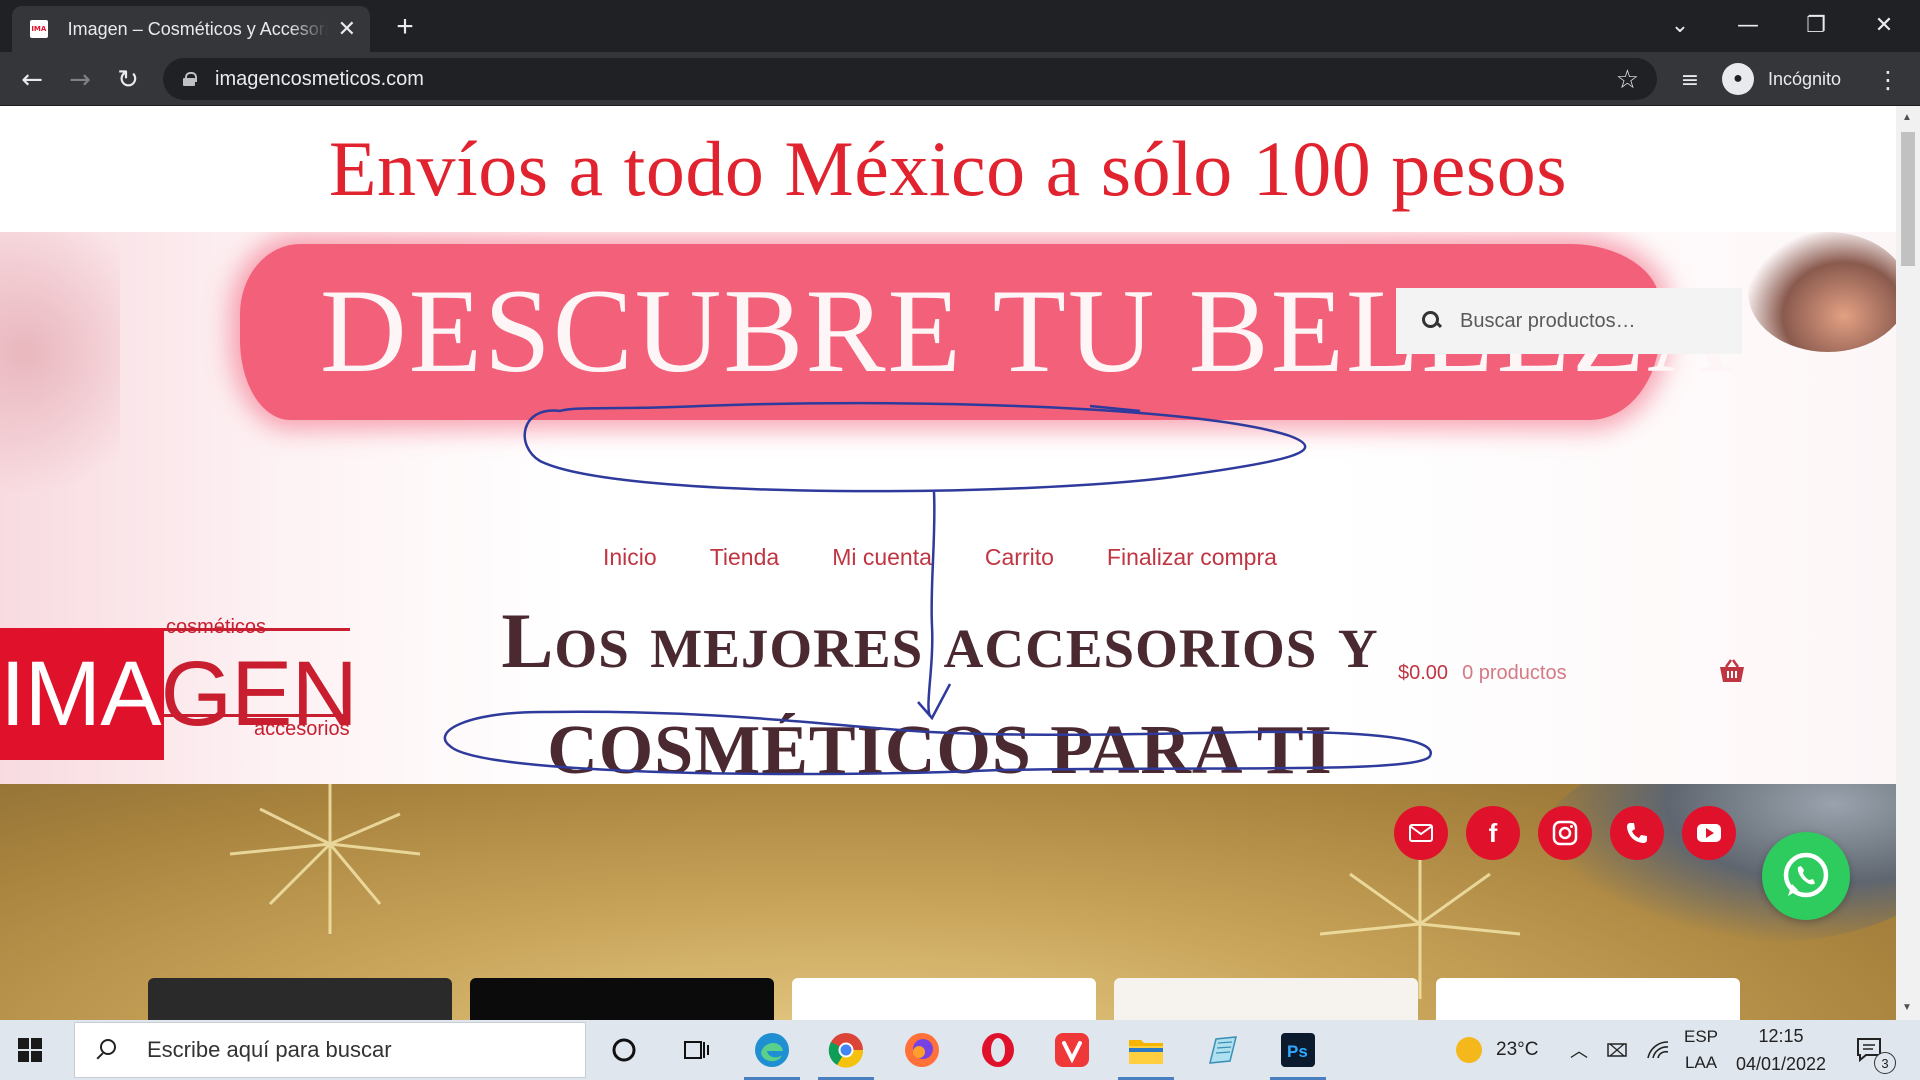 Image resolution: width=1920 pixels, height=1080 pixels. Describe the element at coordinates (190, 79) in the screenshot. I see `lock-icon` at that location.